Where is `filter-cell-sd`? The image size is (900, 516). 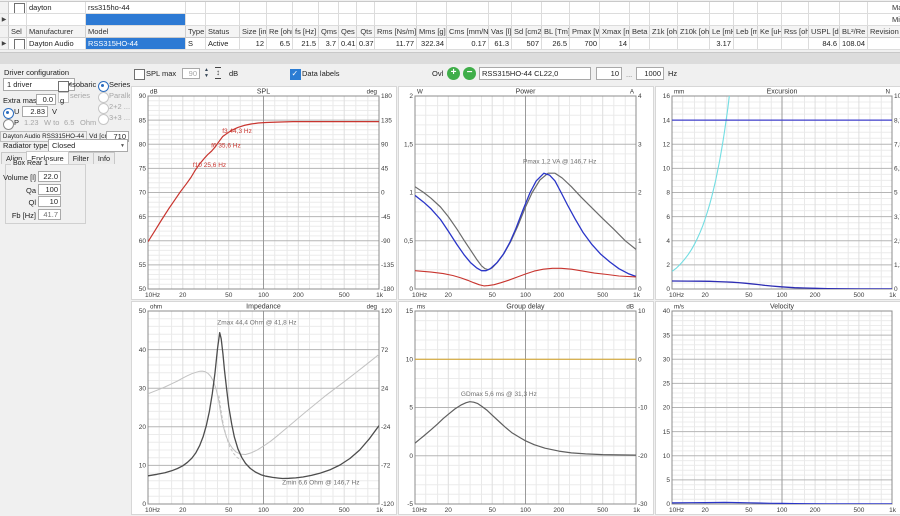 filter-cell-sd is located at coordinates (527, 8).